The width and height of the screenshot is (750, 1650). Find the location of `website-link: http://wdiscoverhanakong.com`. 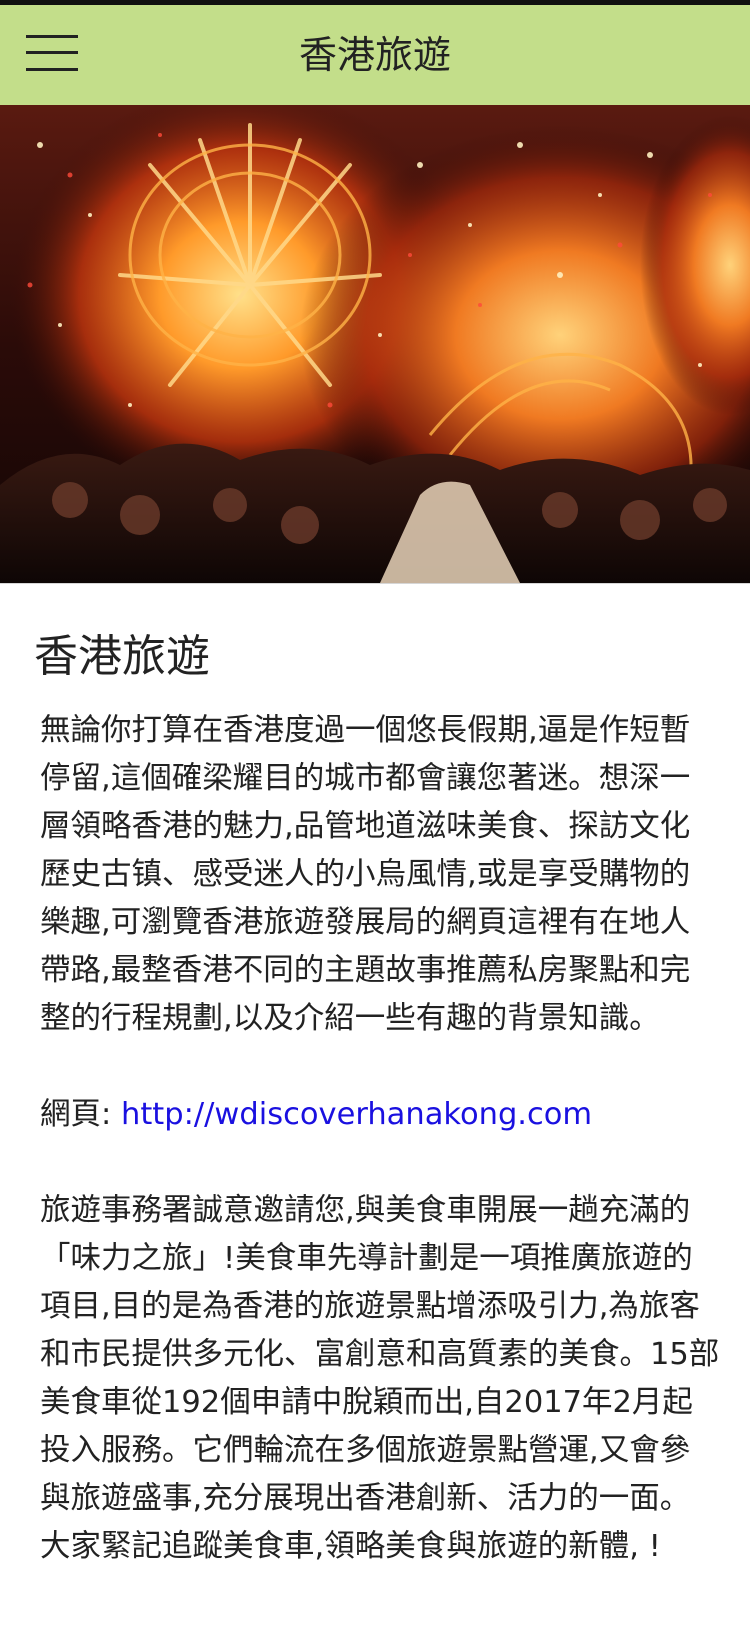

website-link: http://wdiscoverhanakong.com is located at coordinates (356, 1114).